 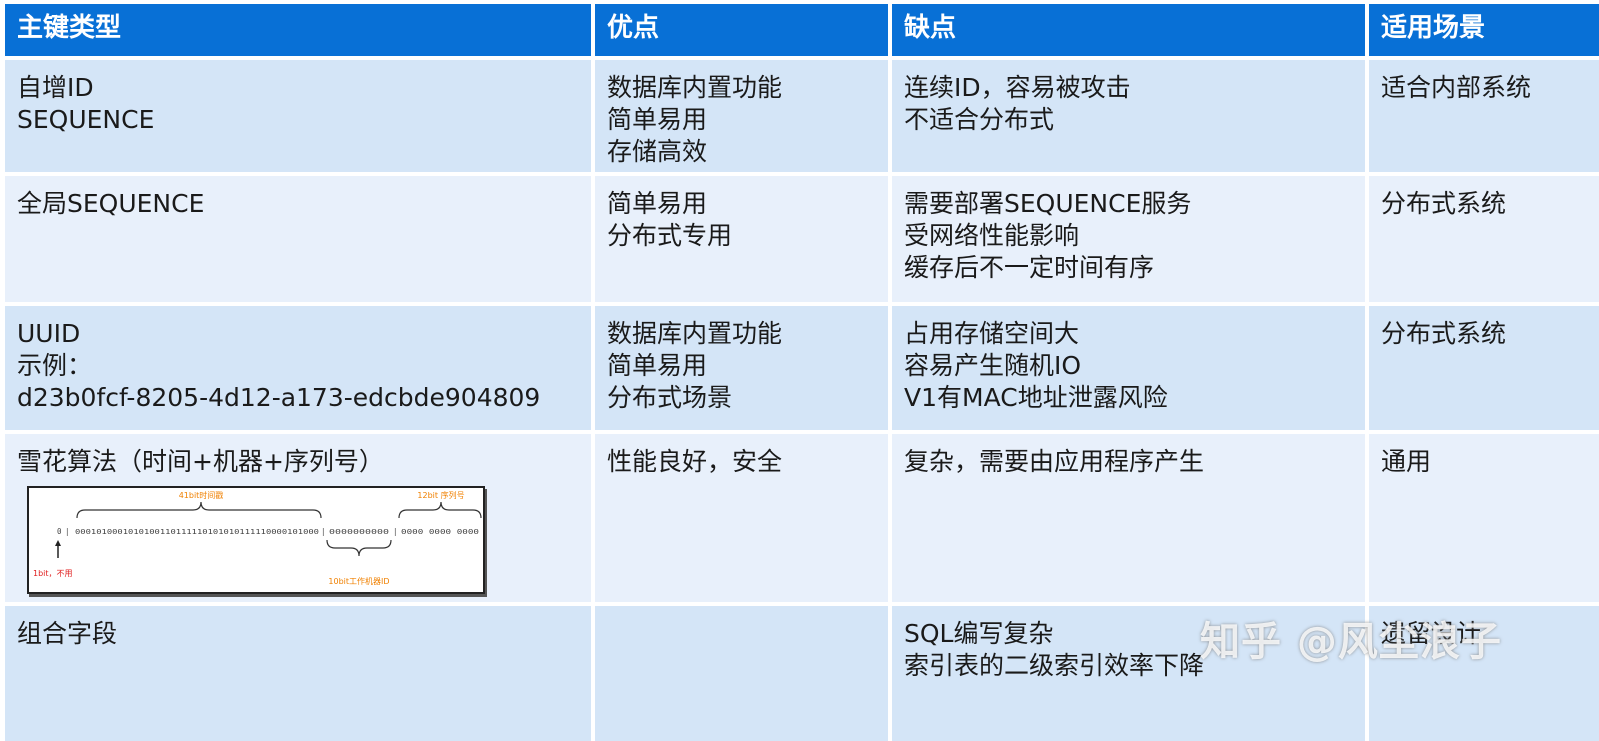 I want to click on text-line: 示例：, so click(x=55, y=365).